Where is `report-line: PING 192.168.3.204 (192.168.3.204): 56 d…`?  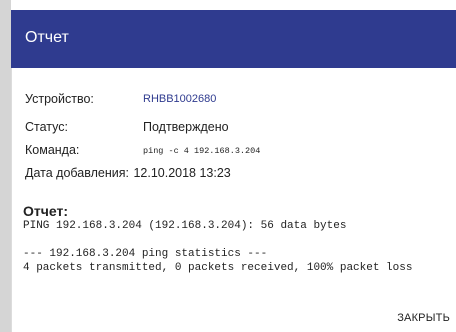 report-line: PING 192.168.3.204 (192.168.3.204): 56 d… is located at coordinates (185, 226).